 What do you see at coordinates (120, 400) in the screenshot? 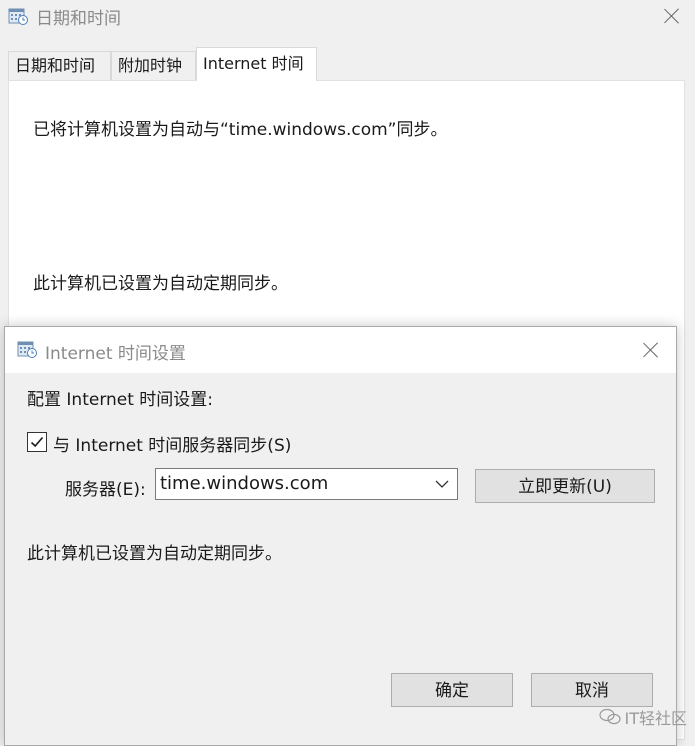
I see `settings-heading: 配置 Internet 时间设置:` at bounding box center [120, 400].